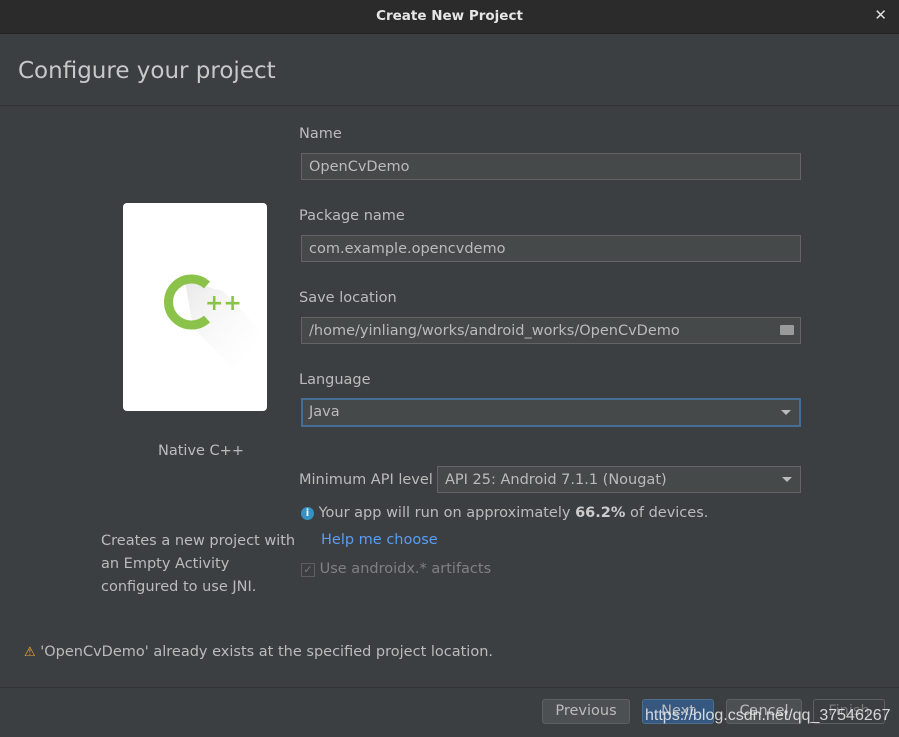 The height and width of the screenshot is (737, 899). What do you see at coordinates (324, 412) in the screenshot?
I see `language-value: Java` at bounding box center [324, 412].